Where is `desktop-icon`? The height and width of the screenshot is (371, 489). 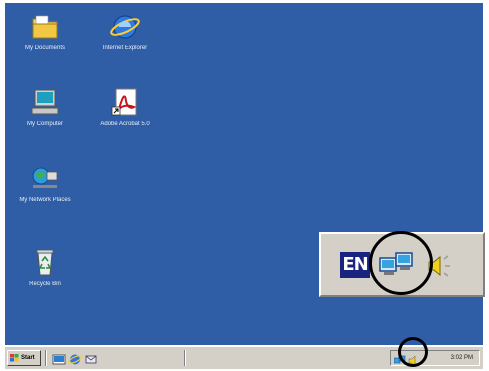 desktop-icon is located at coordinates (59, 358).